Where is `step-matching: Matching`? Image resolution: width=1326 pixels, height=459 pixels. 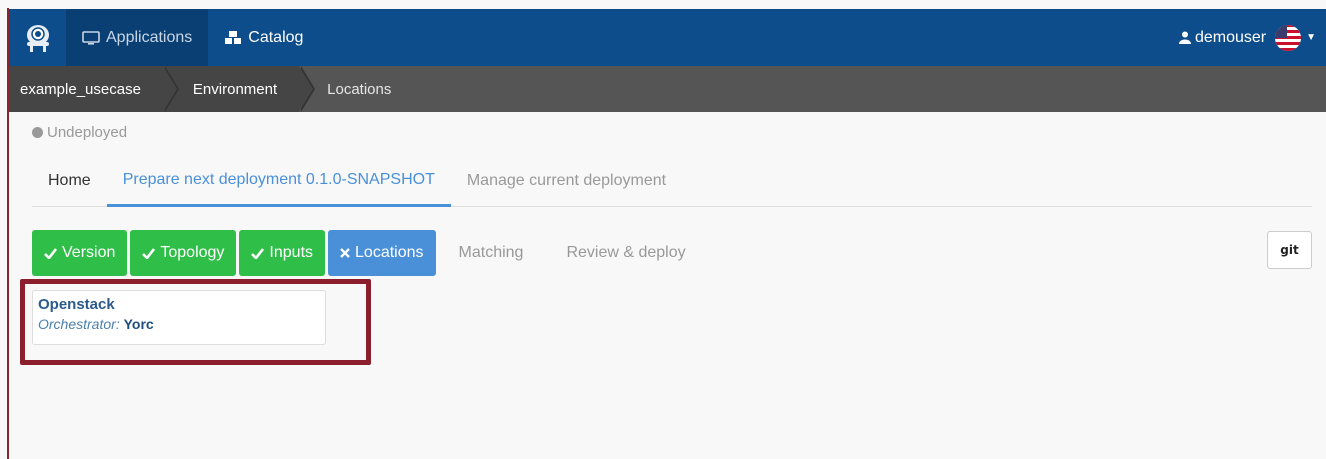
step-matching: Matching is located at coordinates (491, 253).